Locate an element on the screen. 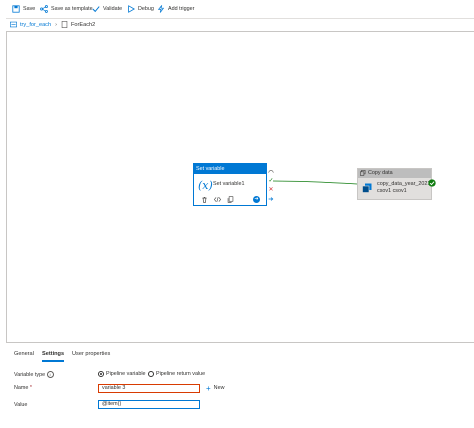 Image resolution: width=474 pixels, height=428 pixels. save-label: Save is located at coordinates (29, 9).